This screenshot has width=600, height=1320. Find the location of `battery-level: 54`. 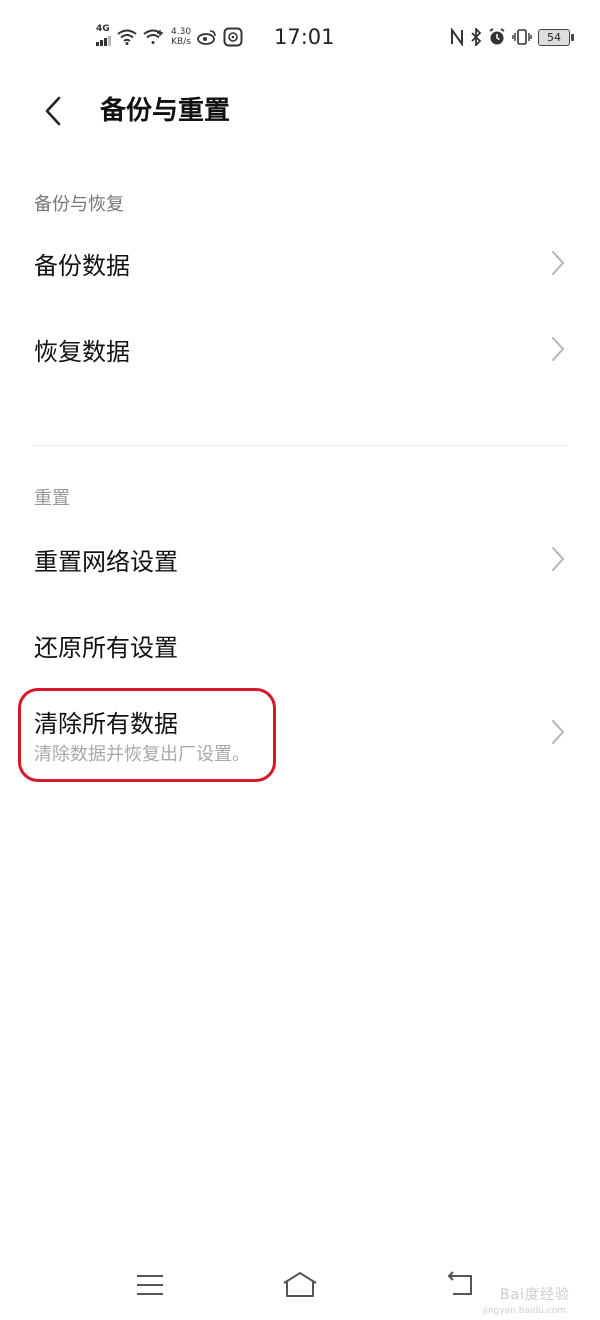

battery-level: 54 is located at coordinates (554, 37).